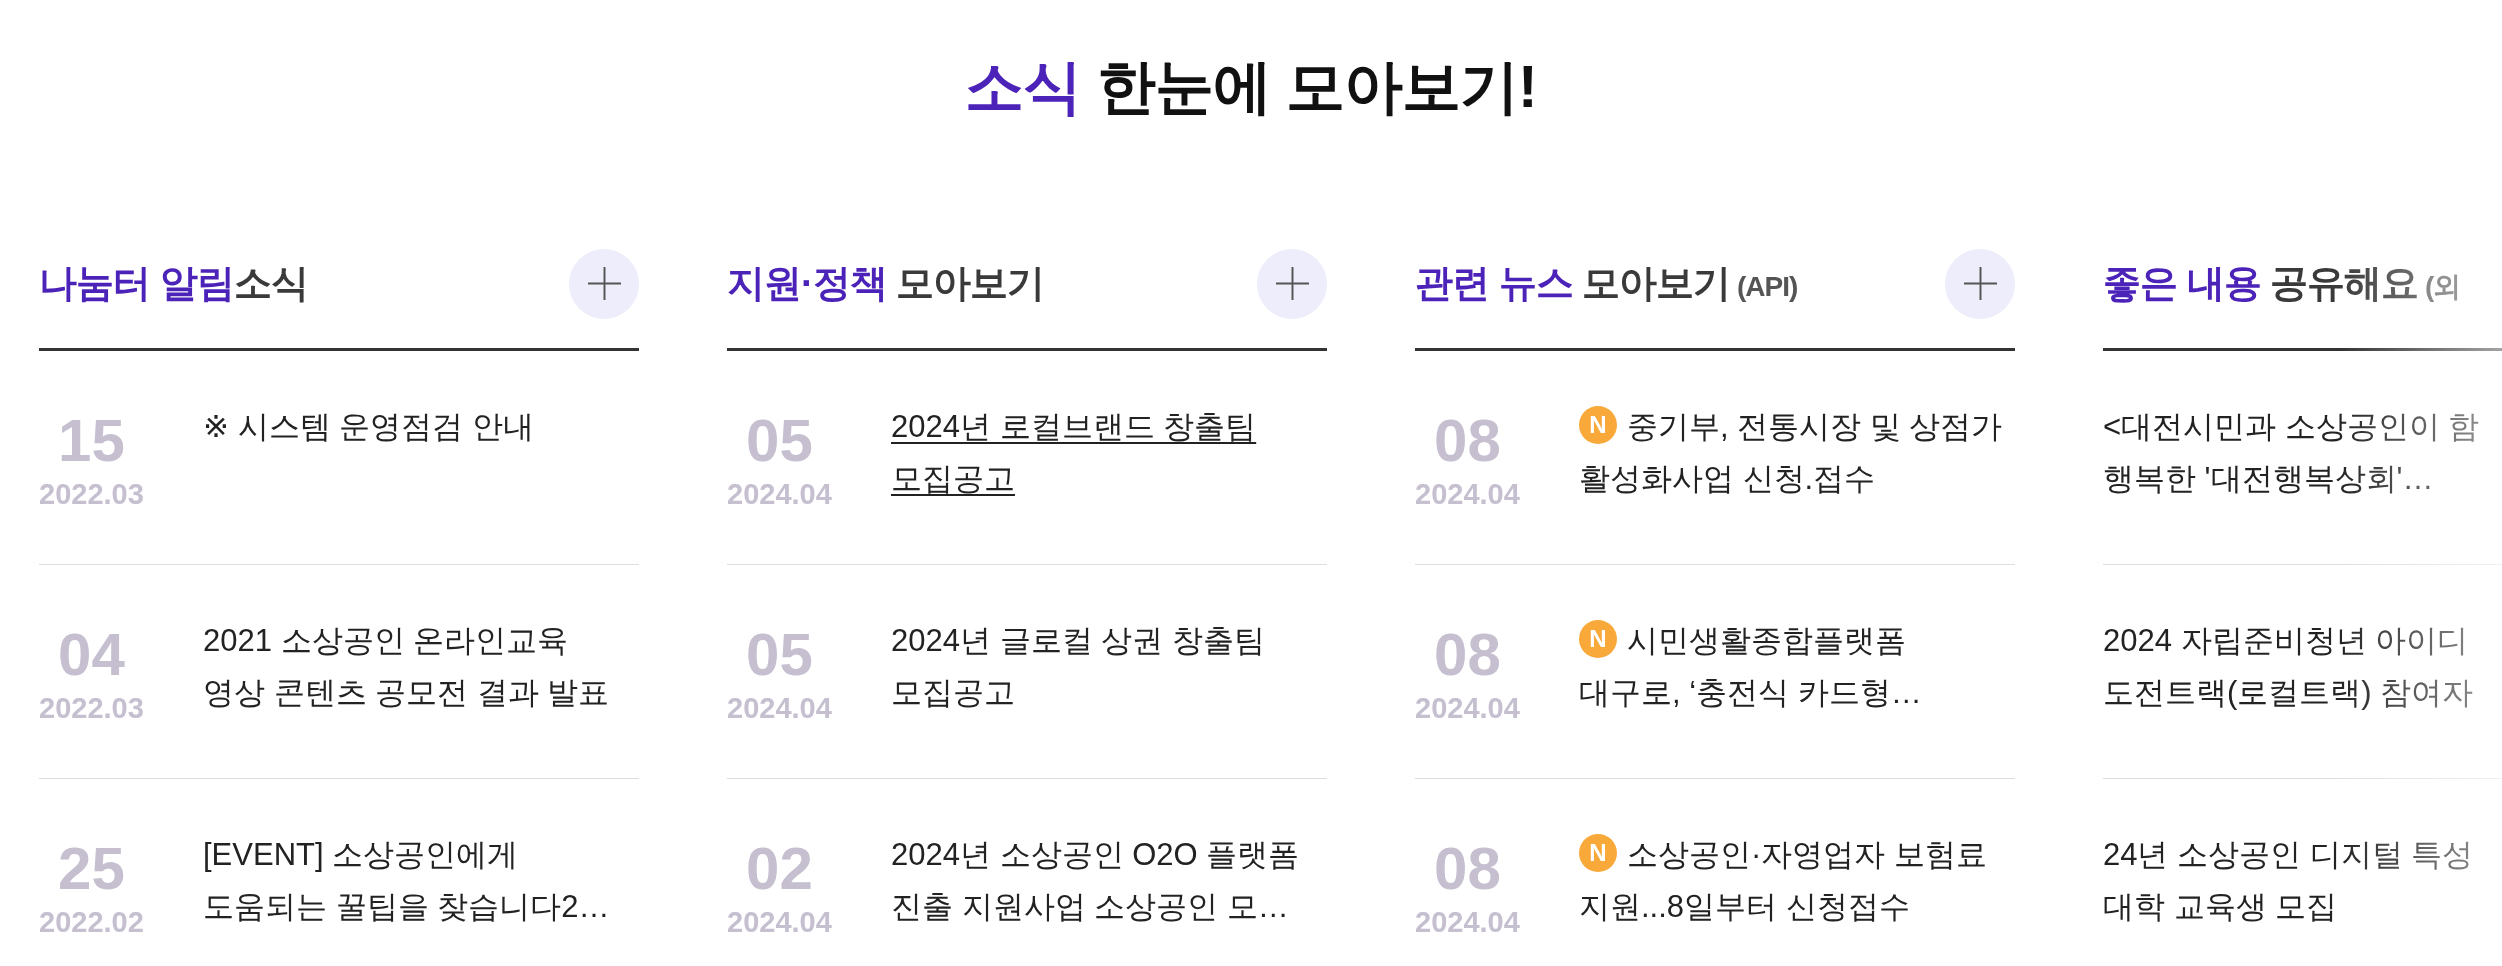 The image size is (2502, 966). I want to click on section-title: 소식 한눈에 모아보기!, so click(1251, 87).